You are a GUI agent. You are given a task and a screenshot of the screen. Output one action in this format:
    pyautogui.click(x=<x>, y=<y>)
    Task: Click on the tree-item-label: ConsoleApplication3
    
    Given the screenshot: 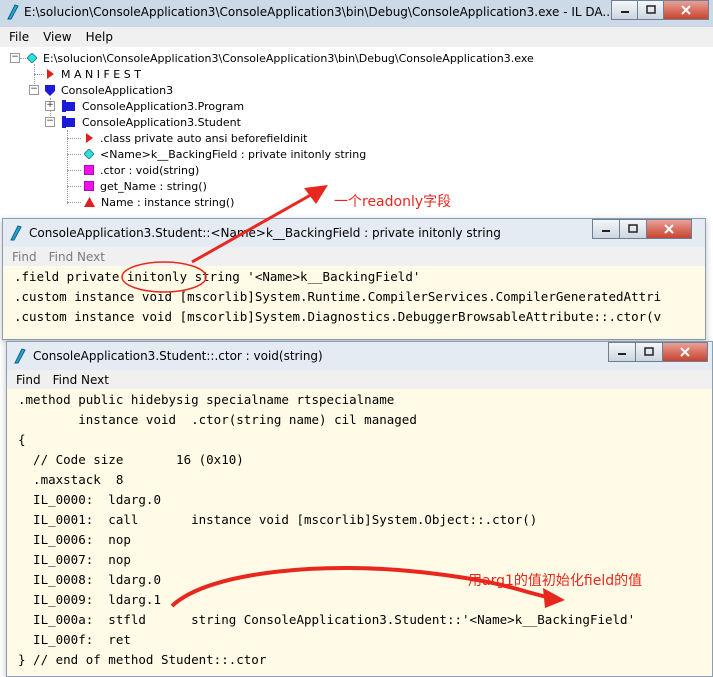 What is the action you would take?
    pyautogui.click(x=117, y=90)
    